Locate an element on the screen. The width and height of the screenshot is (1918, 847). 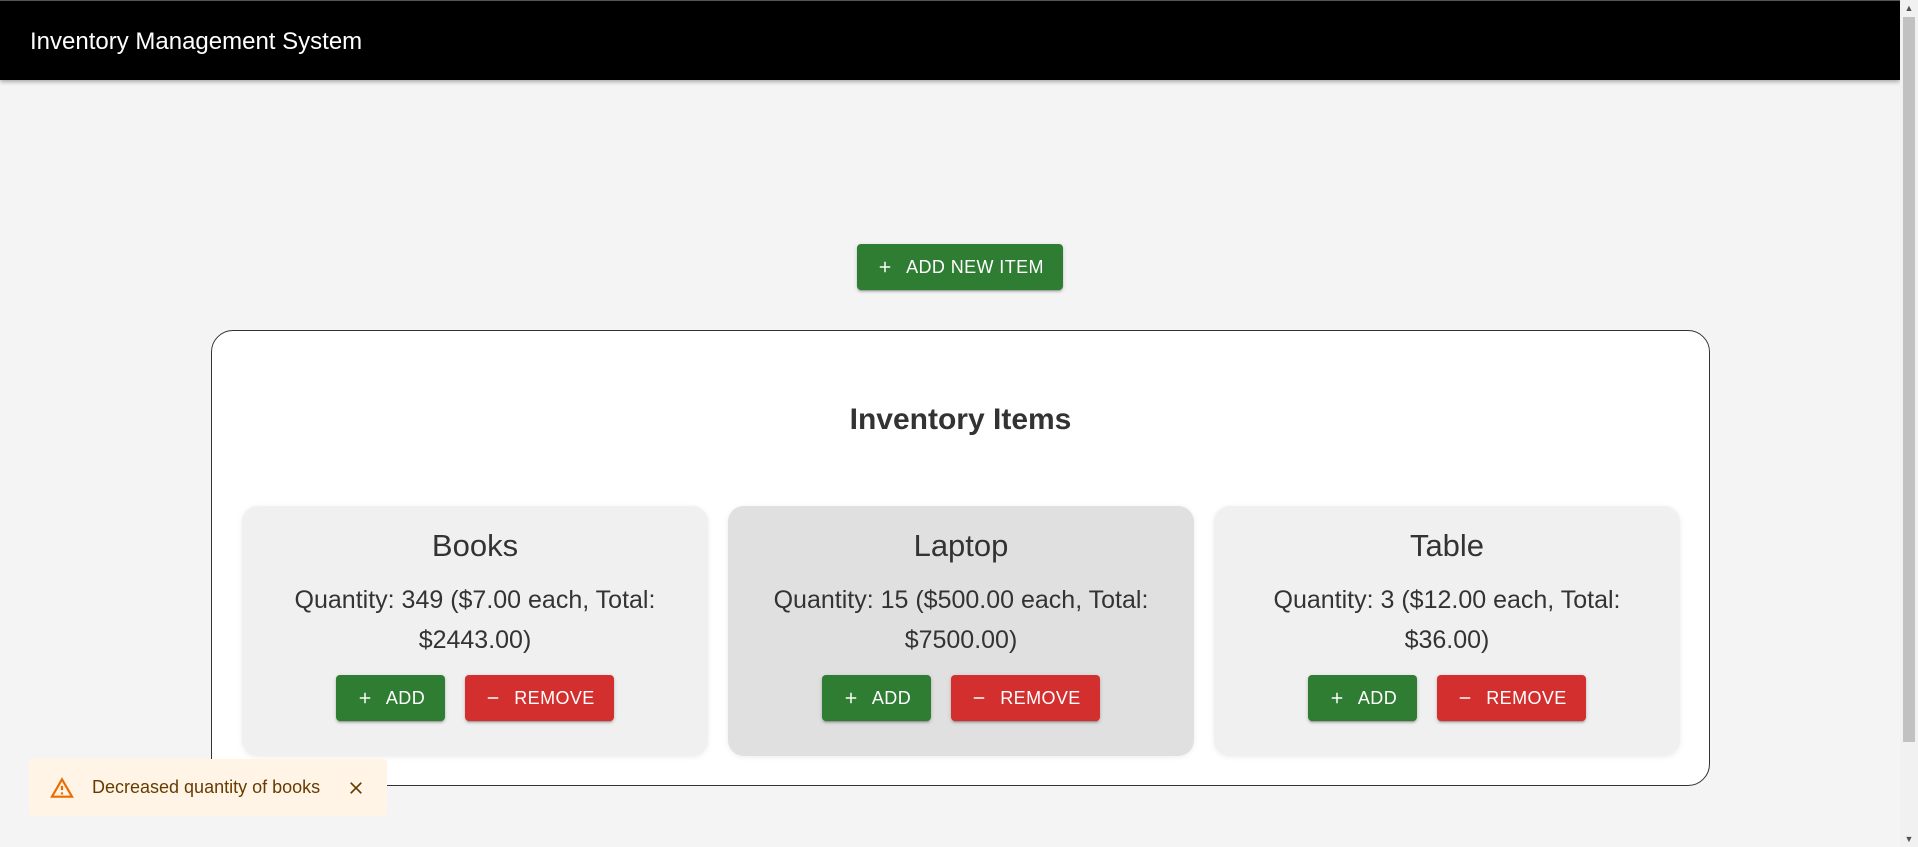
remove-books-button: REMOVE is located at coordinates (539, 698).